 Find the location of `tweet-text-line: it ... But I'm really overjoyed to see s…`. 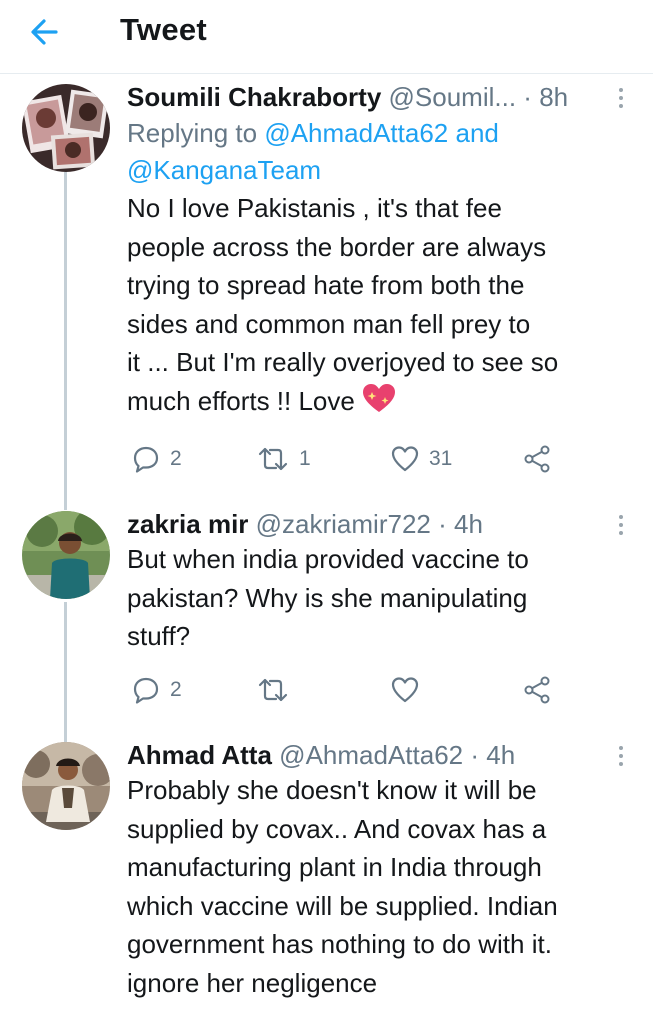

tweet-text-line: it ... But I'm really overjoyed to see s… is located at coordinates (343, 362).